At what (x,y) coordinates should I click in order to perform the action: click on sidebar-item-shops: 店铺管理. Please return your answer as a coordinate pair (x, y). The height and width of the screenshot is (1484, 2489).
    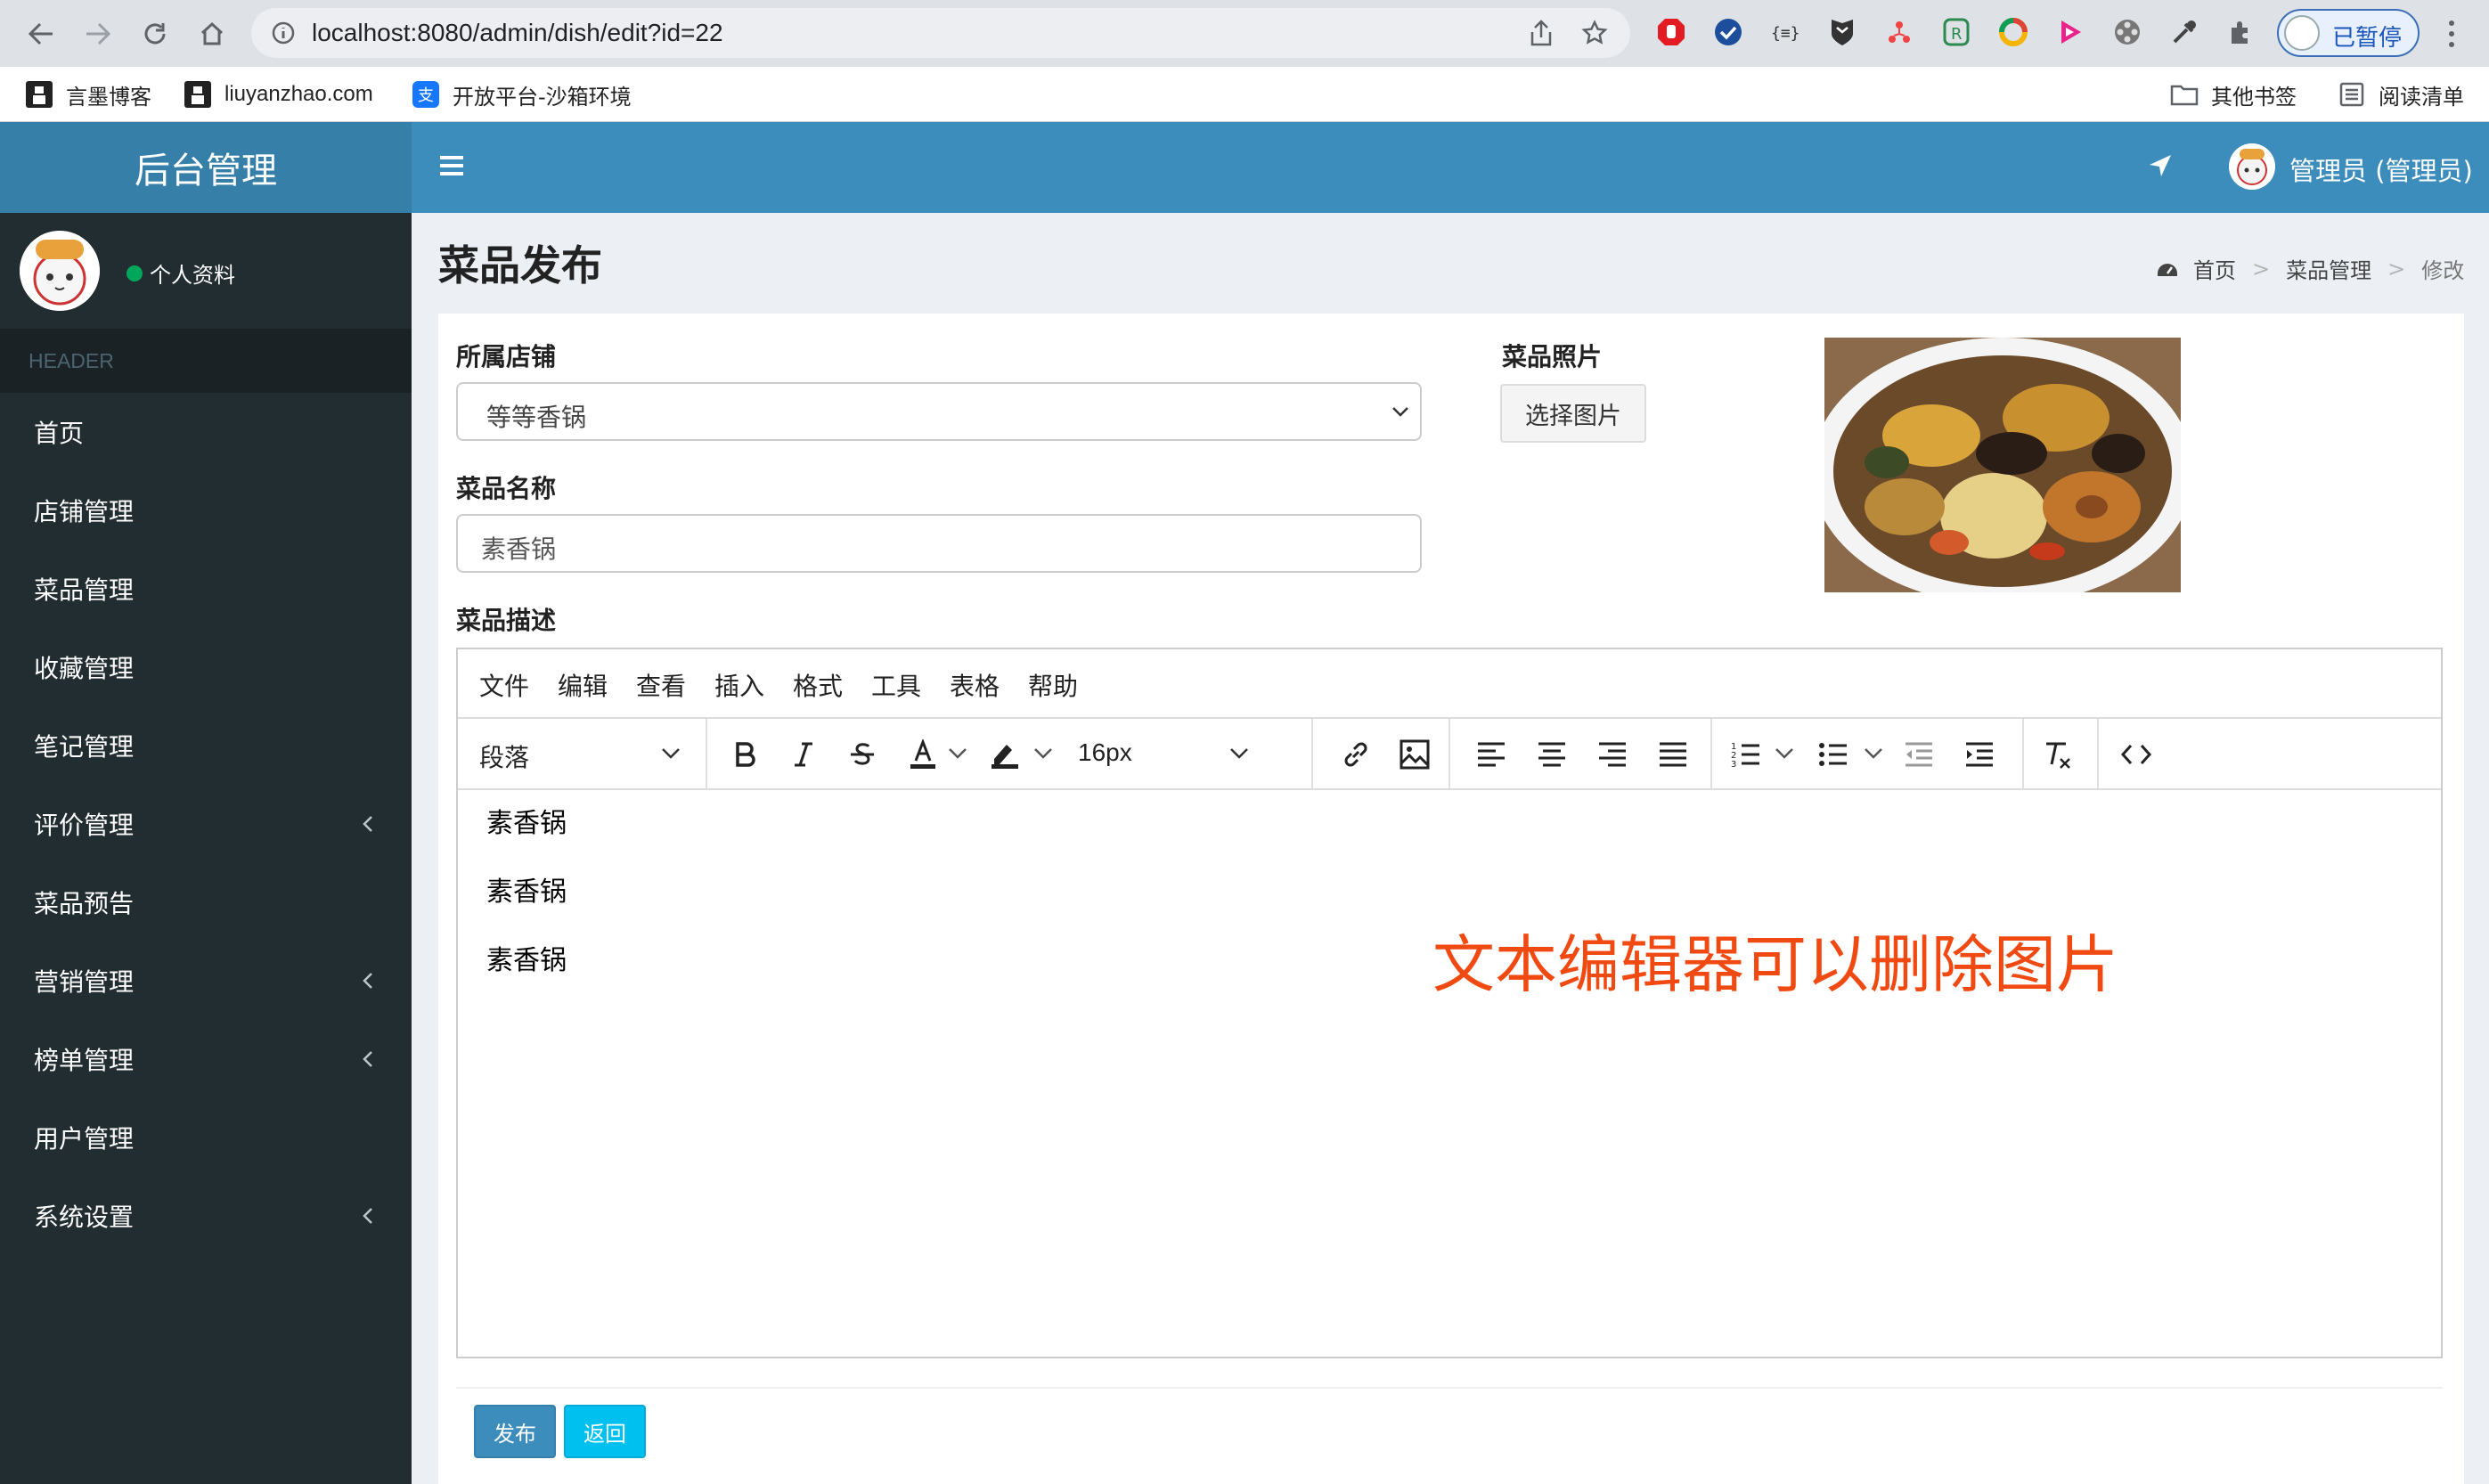
    Looking at the image, I should click on (206, 511).